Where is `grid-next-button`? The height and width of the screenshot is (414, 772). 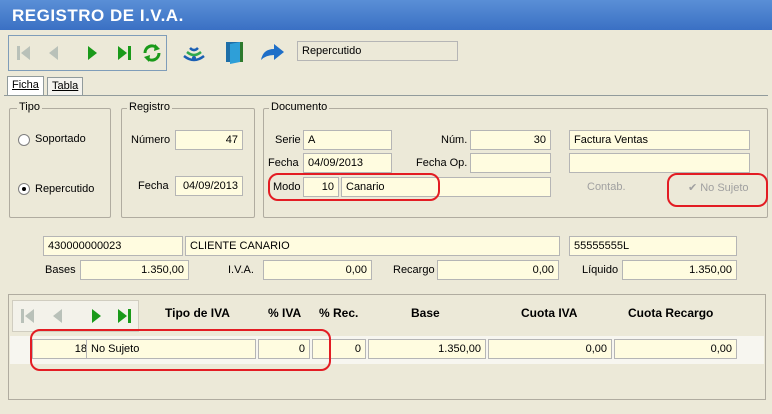 grid-next-button is located at coordinates (96, 316).